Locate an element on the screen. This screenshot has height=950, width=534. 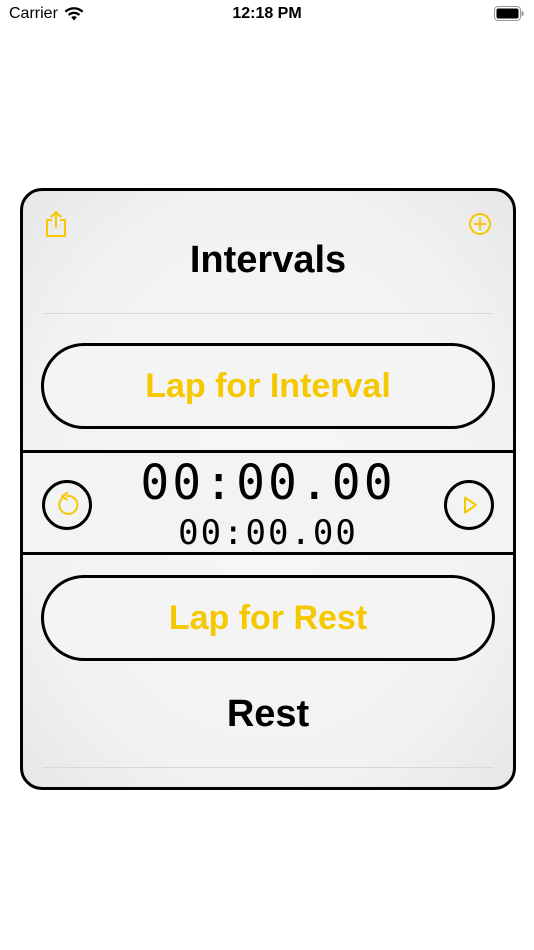
play-icon is located at coordinates (470, 505).